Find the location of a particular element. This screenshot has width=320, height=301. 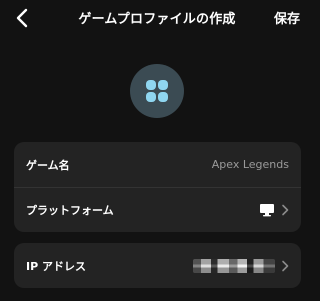

network-card: IP アドレス is located at coordinates (157, 265).